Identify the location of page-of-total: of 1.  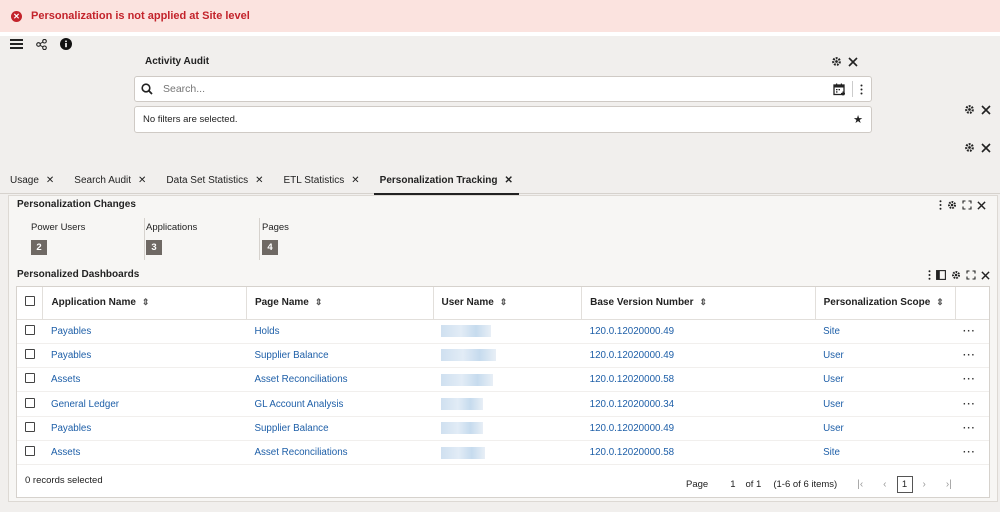
(753, 484).